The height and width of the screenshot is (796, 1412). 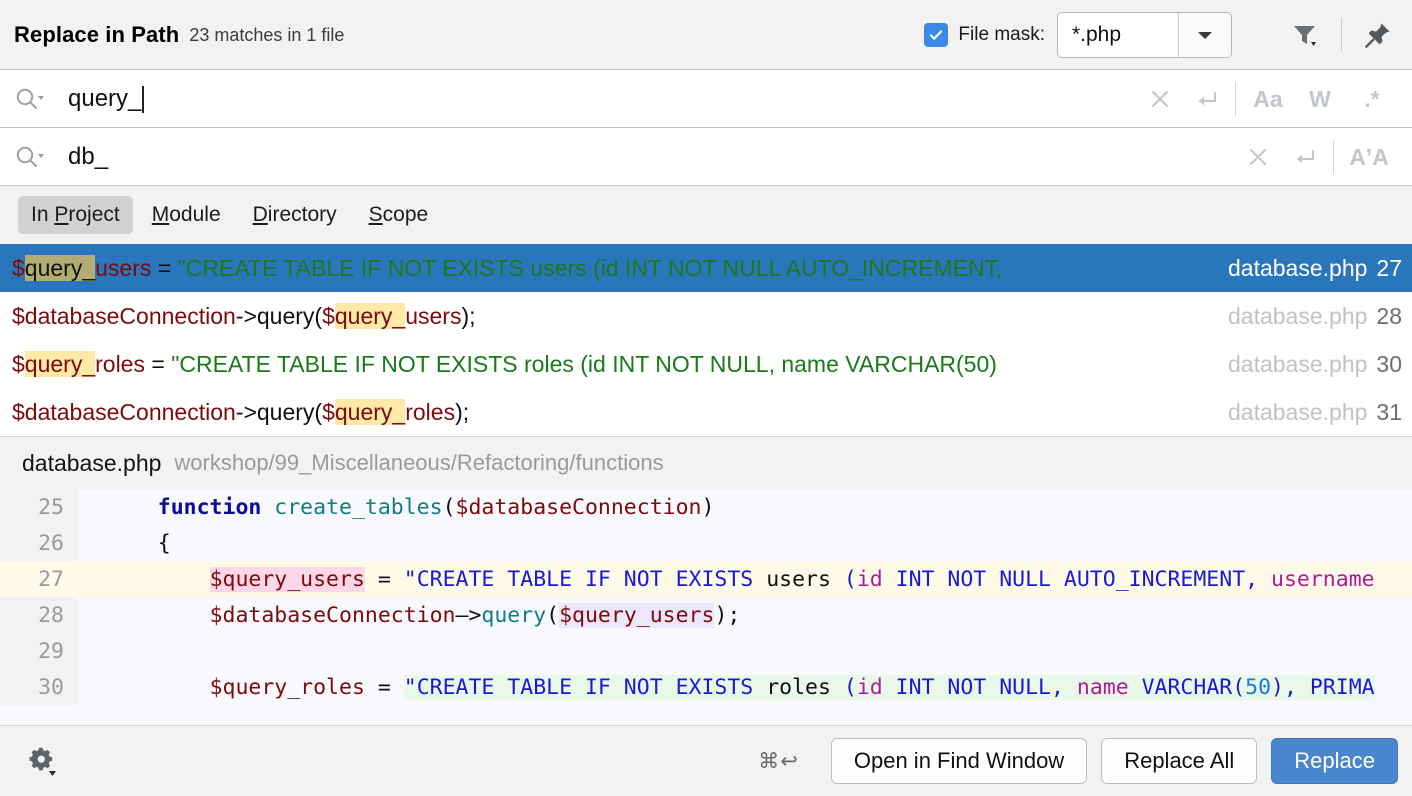 I want to click on line-number-gutter: 30, so click(x=39, y=687).